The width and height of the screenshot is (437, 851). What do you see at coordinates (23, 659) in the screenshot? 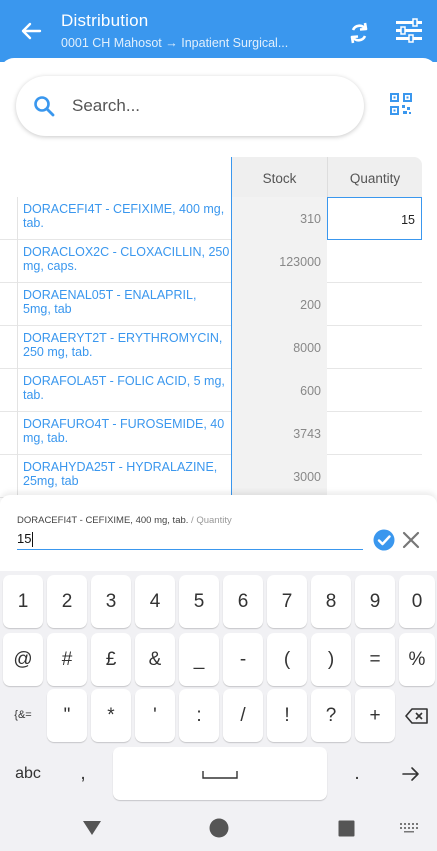
I see `key-at: @` at bounding box center [23, 659].